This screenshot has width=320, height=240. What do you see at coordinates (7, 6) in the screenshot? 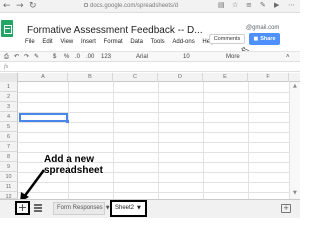
I see `back-arrow-icon: ←` at bounding box center [7, 6].